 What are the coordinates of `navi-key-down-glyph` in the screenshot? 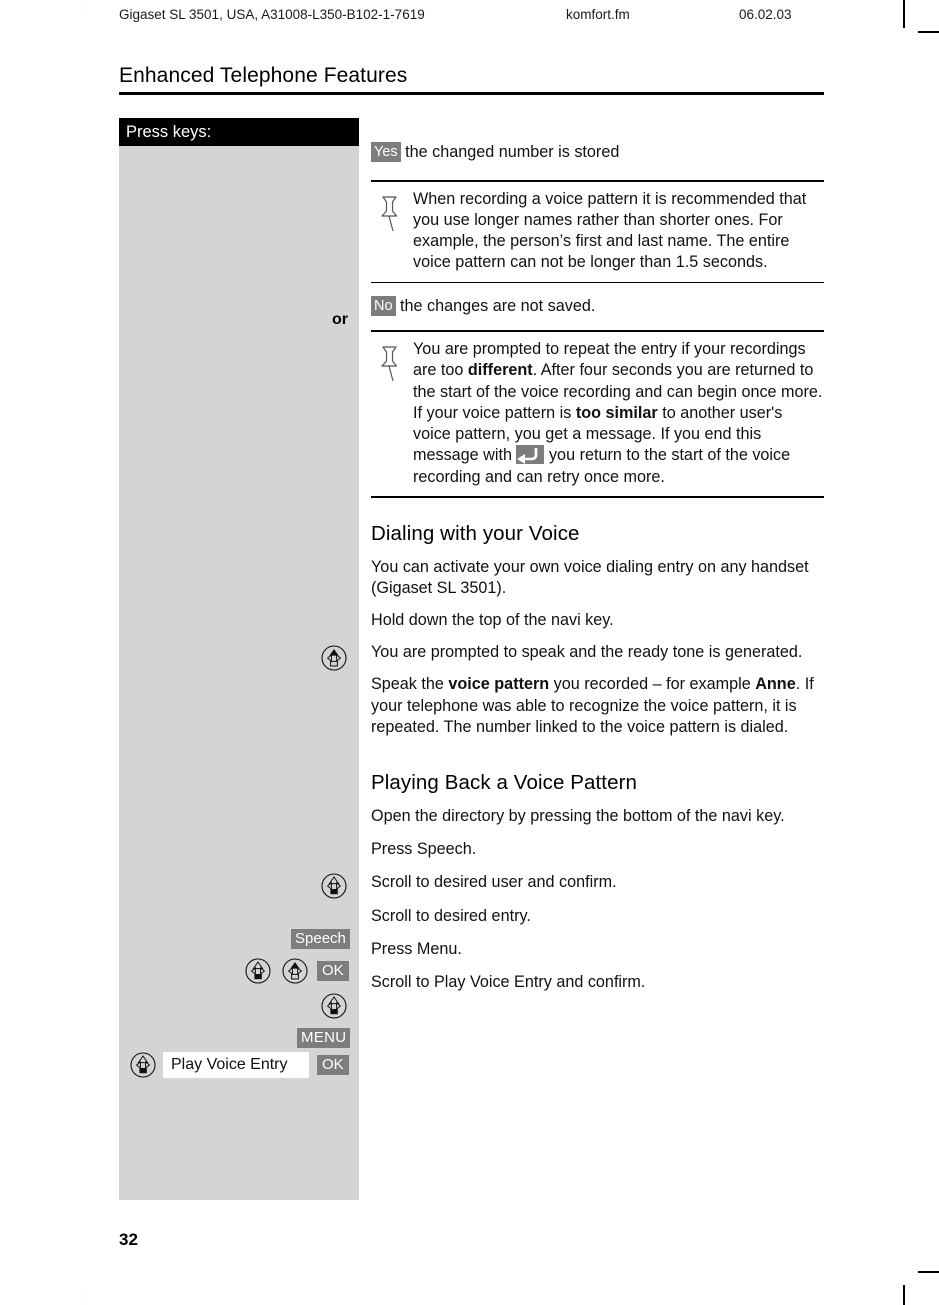 It's located at (334, 886).